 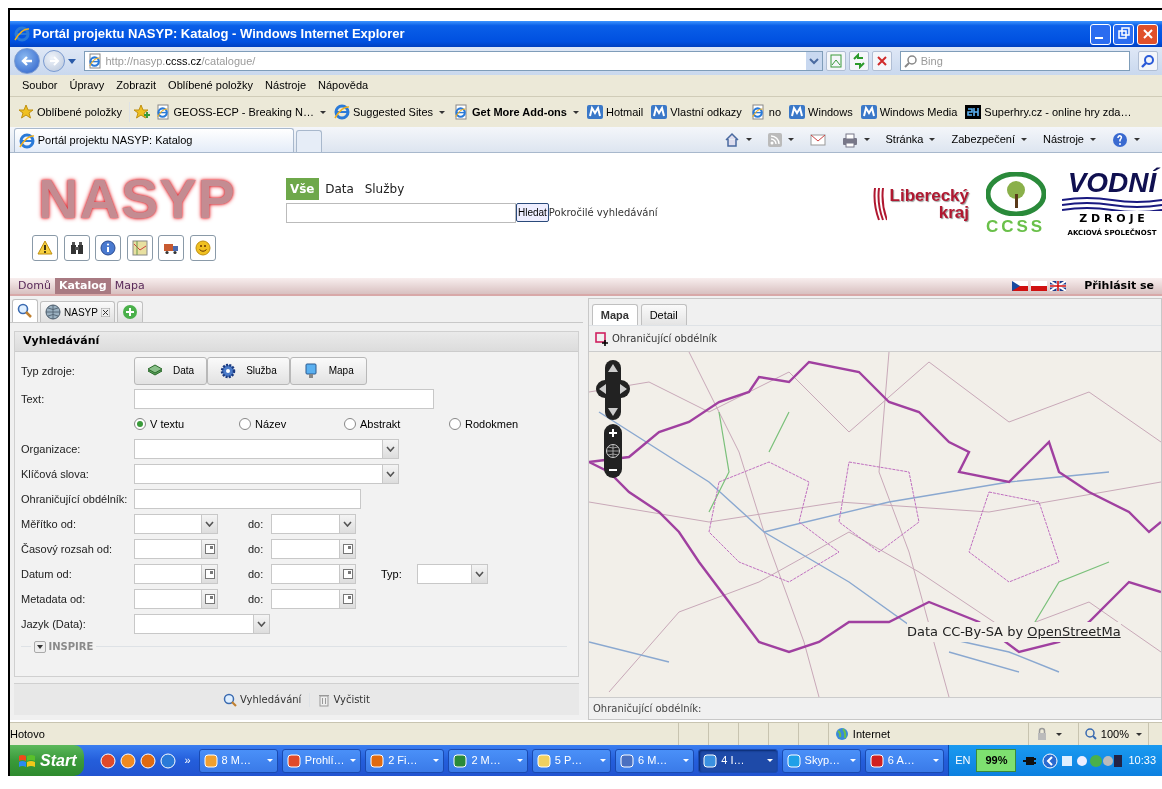 I want to click on czech-flag-icon, so click(x=1020, y=286).